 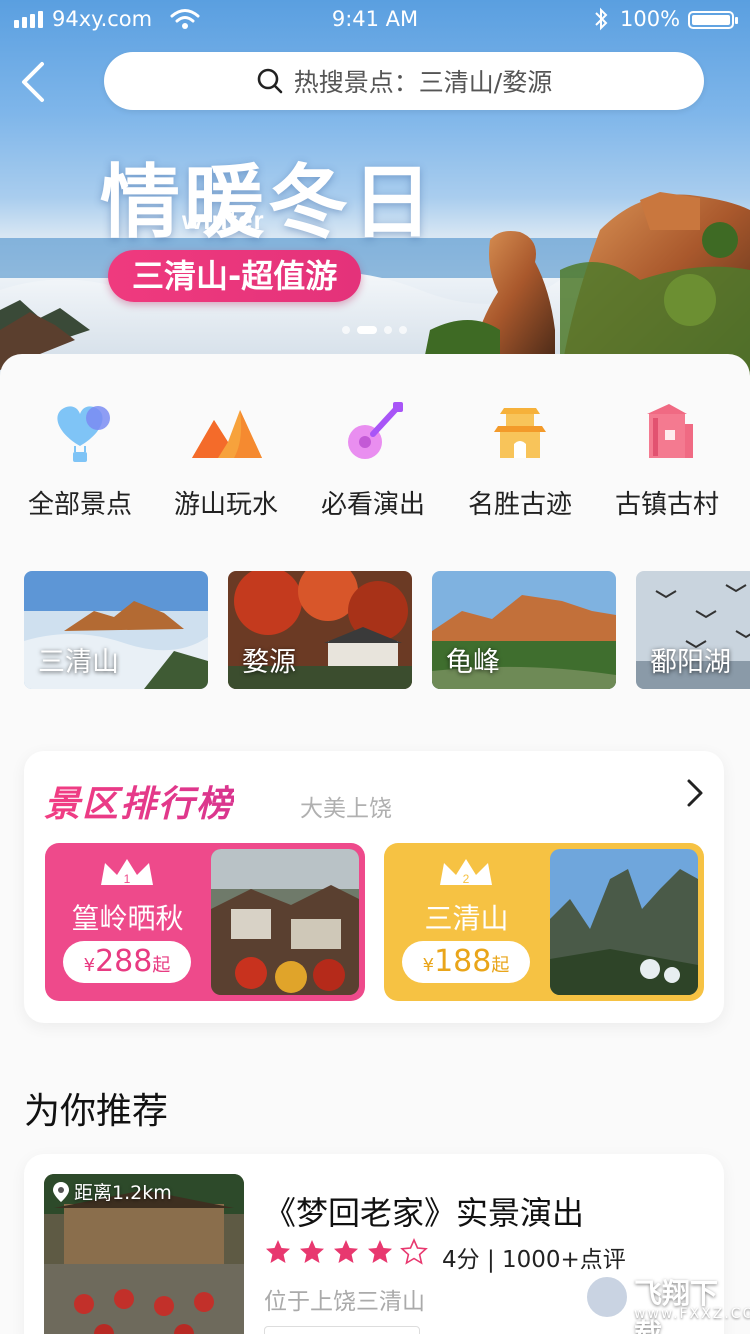 I want to click on recommend-photo: 距离1.2km, so click(x=144, y=1254).